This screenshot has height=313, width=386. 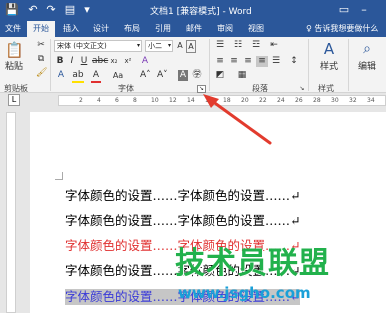 I want to click on title-bar: 💾 ↶ ↷ ▤ ▾ 文档1 [兼容模式] - Word ▭ –, so click(x=193, y=10).